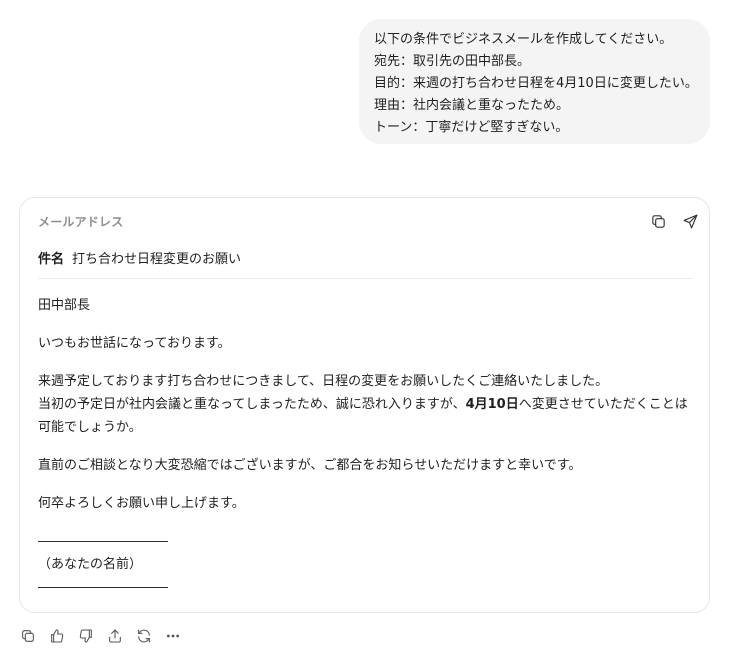  I want to click on share-icon, so click(115, 636).